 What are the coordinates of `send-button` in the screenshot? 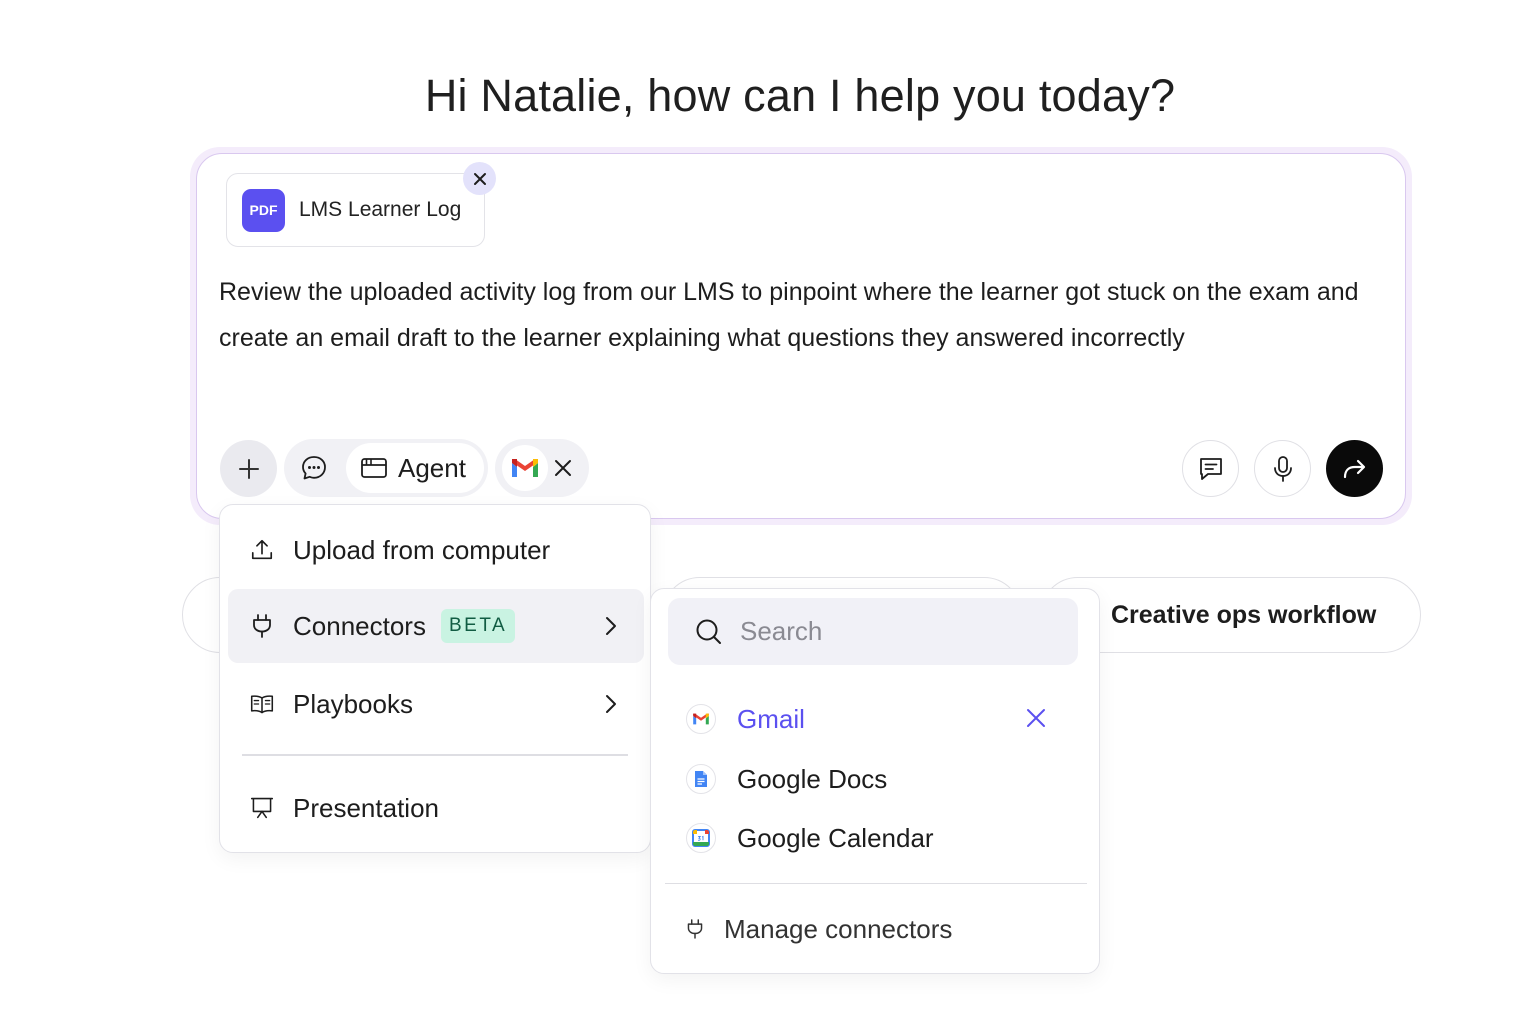 It's located at (1354, 468).